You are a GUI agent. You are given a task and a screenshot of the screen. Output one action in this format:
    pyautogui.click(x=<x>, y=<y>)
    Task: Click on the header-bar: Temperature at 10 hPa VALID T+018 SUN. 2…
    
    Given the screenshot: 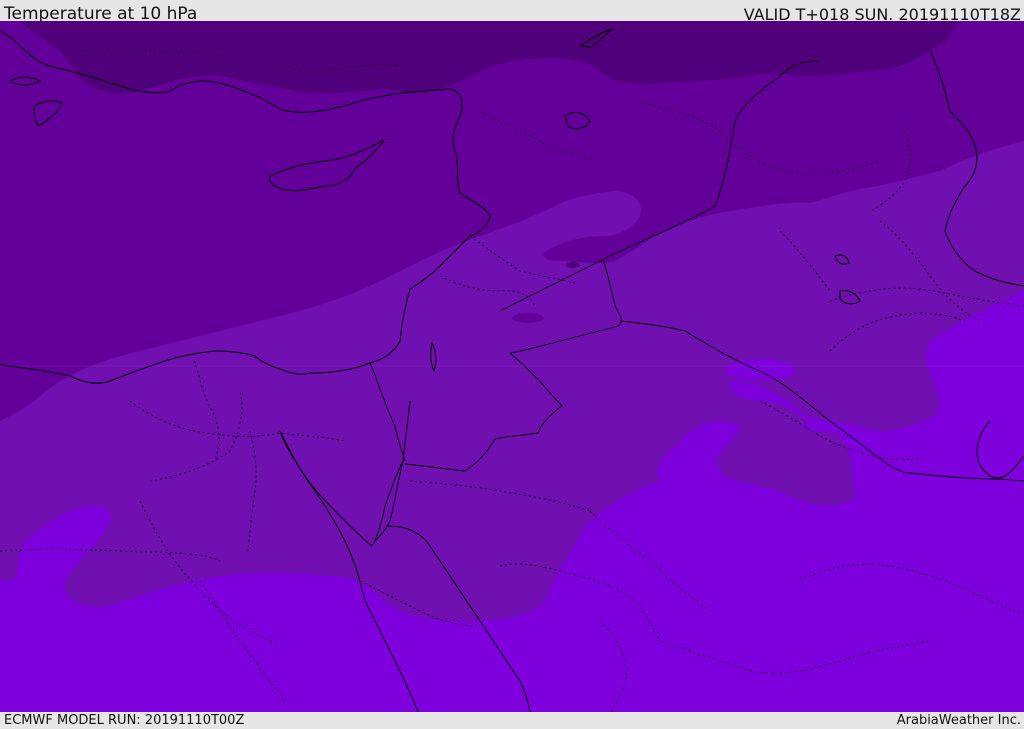 What is the action you would take?
    pyautogui.click(x=512, y=12)
    